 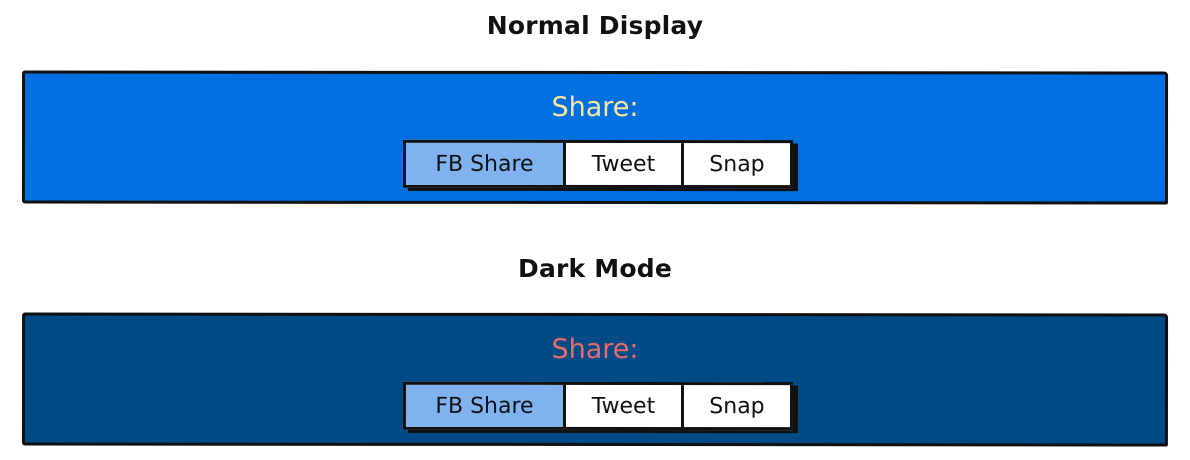 I want to click on dark-mode-title: Dark Mode, so click(x=595, y=268).